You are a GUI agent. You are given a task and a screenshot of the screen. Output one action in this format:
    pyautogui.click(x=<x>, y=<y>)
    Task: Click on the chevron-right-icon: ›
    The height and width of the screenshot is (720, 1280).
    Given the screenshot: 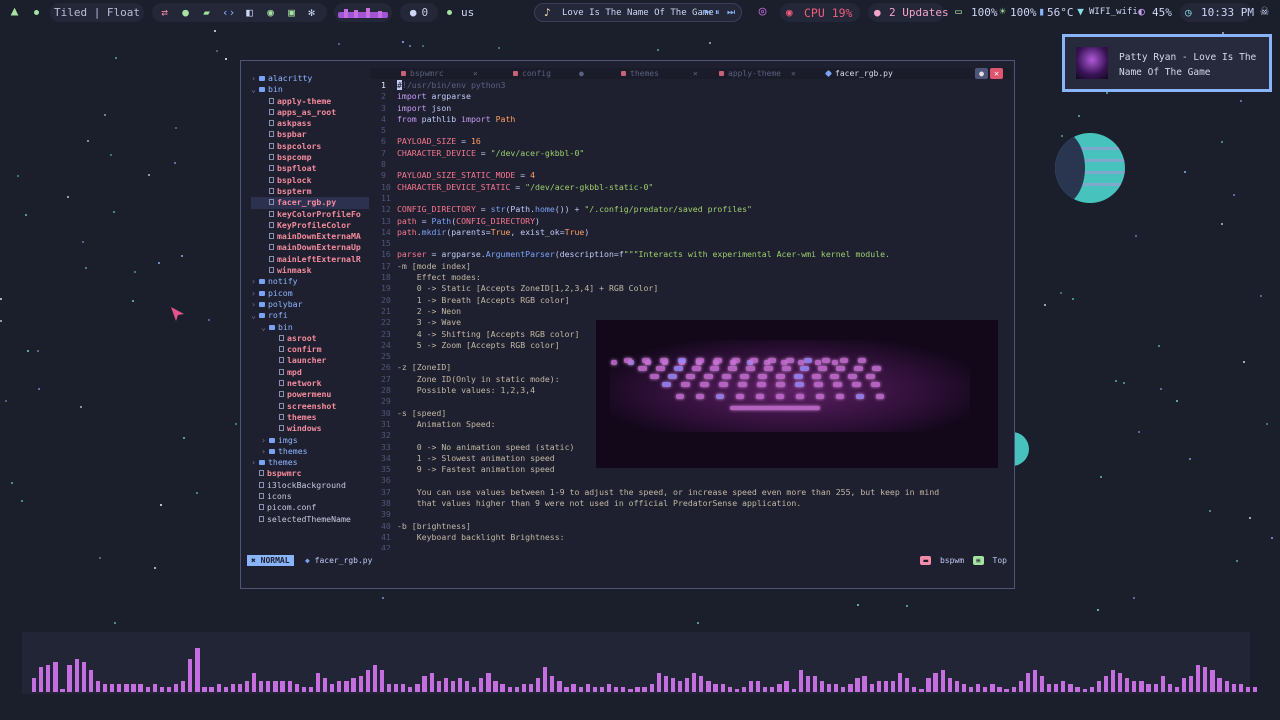 What is the action you would take?
    pyautogui.click(x=253, y=281)
    